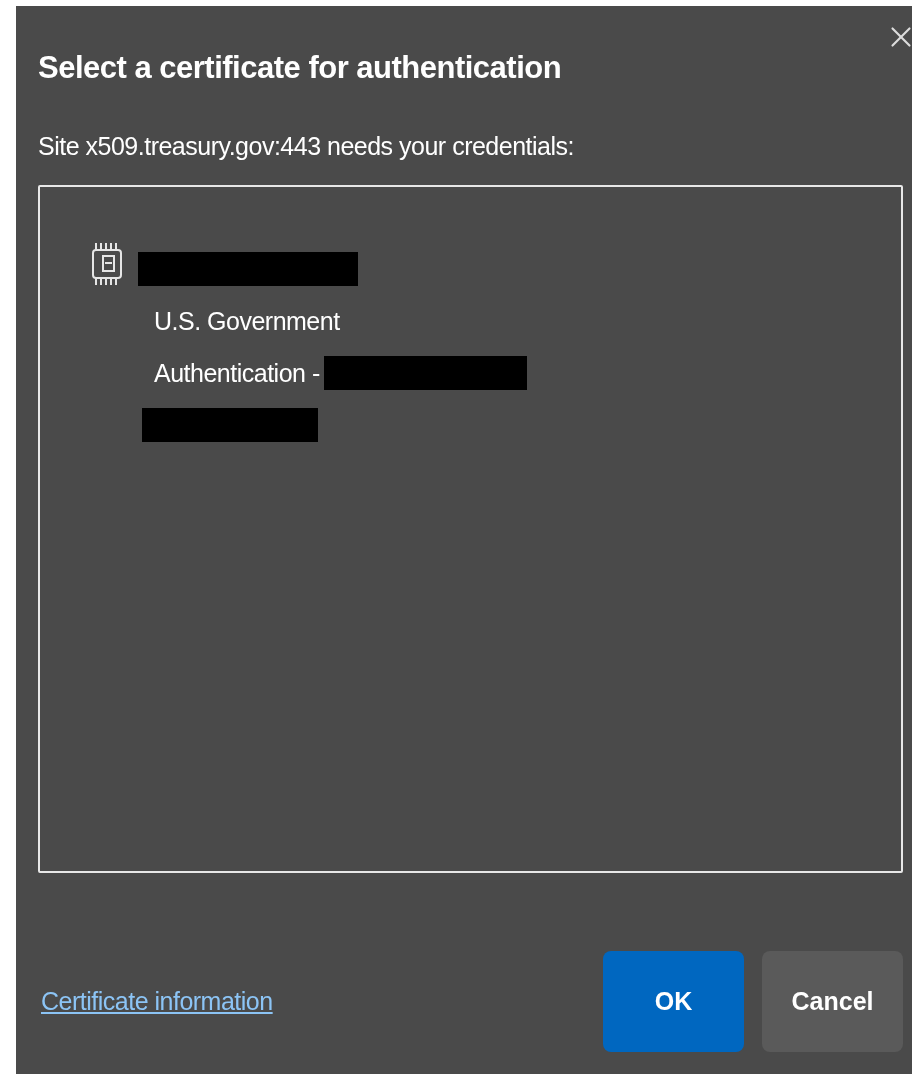 This screenshot has width=916, height=1074. What do you see at coordinates (237, 373) in the screenshot?
I see `certificate-text: Authentication -` at bounding box center [237, 373].